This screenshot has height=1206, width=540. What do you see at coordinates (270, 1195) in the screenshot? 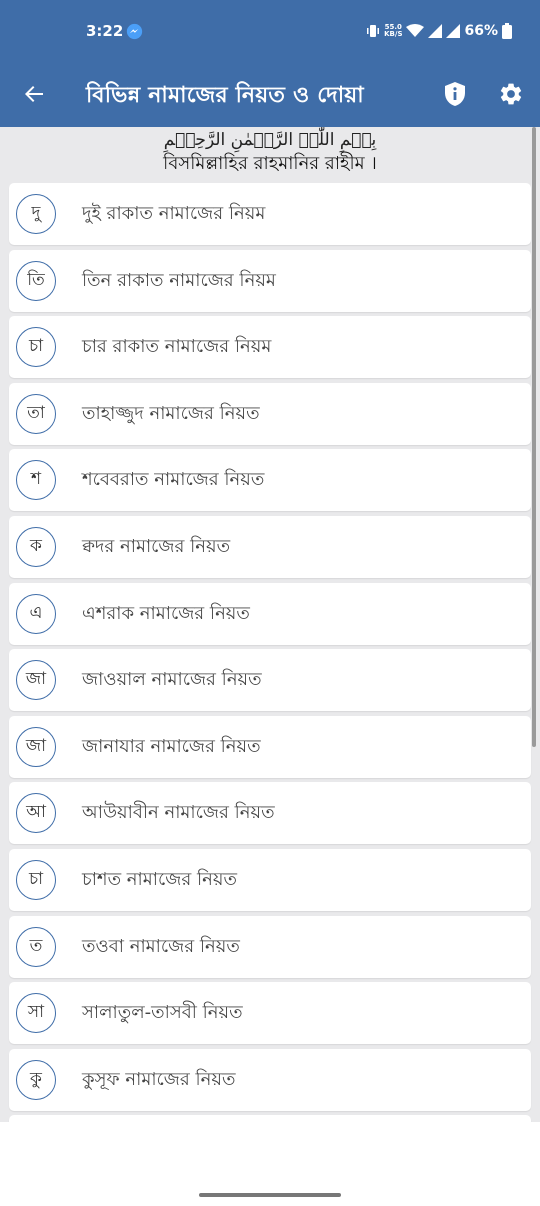
I see `home-indicator` at bounding box center [270, 1195].